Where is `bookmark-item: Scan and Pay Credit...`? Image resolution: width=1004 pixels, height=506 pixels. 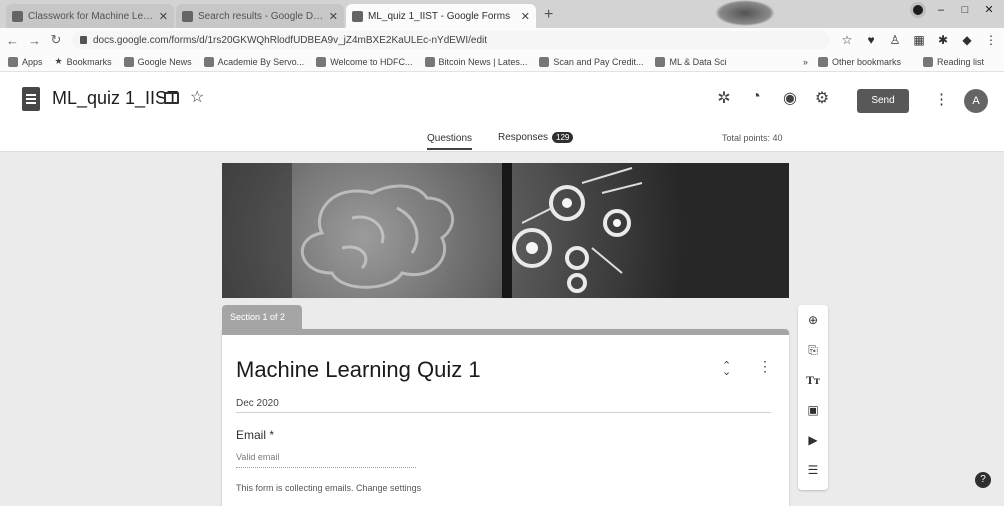 bookmark-item: Scan and Pay Credit... is located at coordinates (591, 61).